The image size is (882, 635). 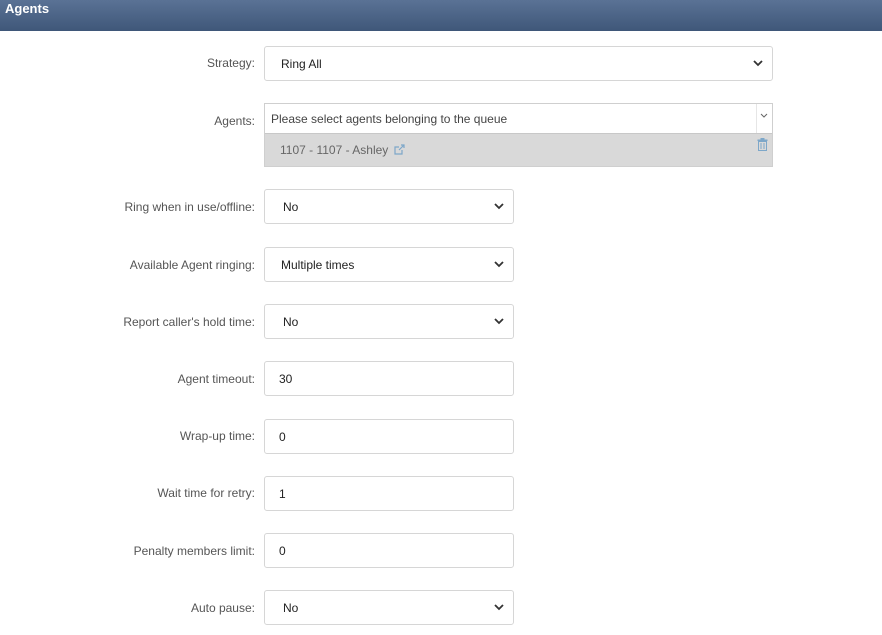 What do you see at coordinates (389, 321) in the screenshot?
I see `report-hold-select: No` at bounding box center [389, 321].